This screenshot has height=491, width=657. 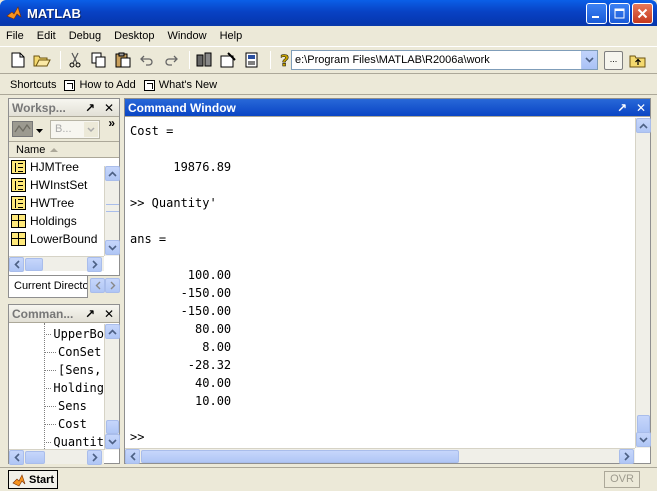 I want to click on history-undock-button: ↗, so click(x=90, y=314).